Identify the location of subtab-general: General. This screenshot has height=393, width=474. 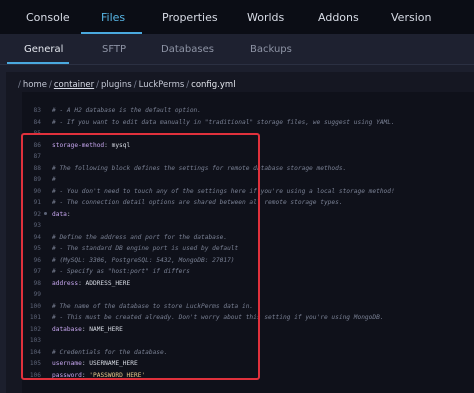
(43, 49).